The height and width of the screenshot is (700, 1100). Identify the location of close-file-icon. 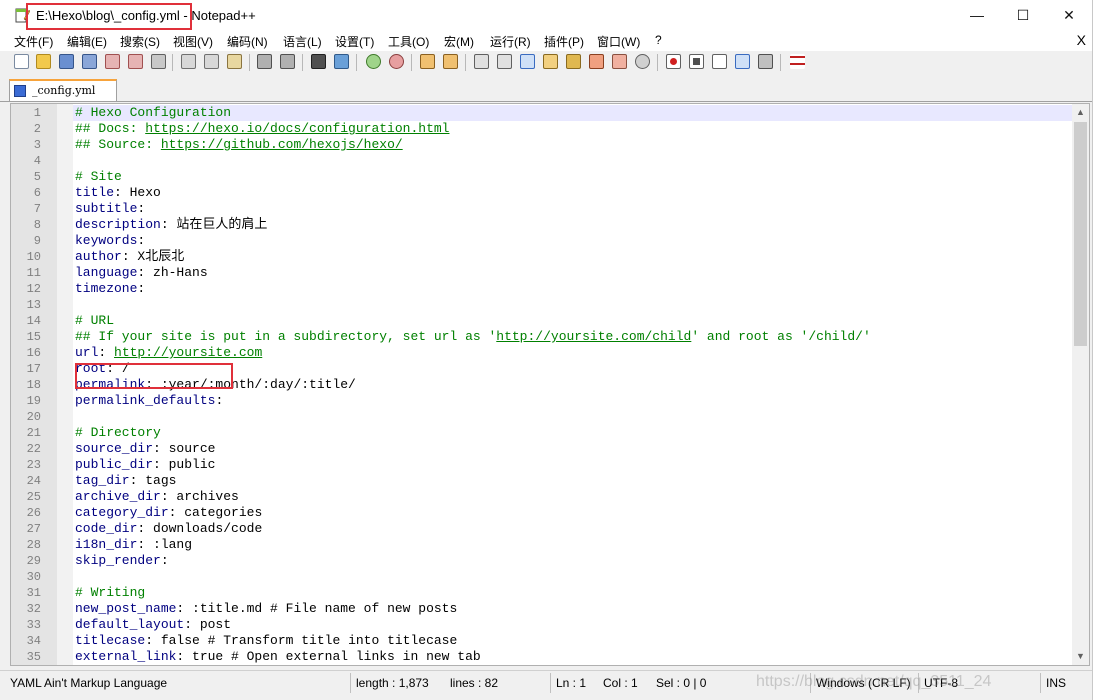
(112, 61).